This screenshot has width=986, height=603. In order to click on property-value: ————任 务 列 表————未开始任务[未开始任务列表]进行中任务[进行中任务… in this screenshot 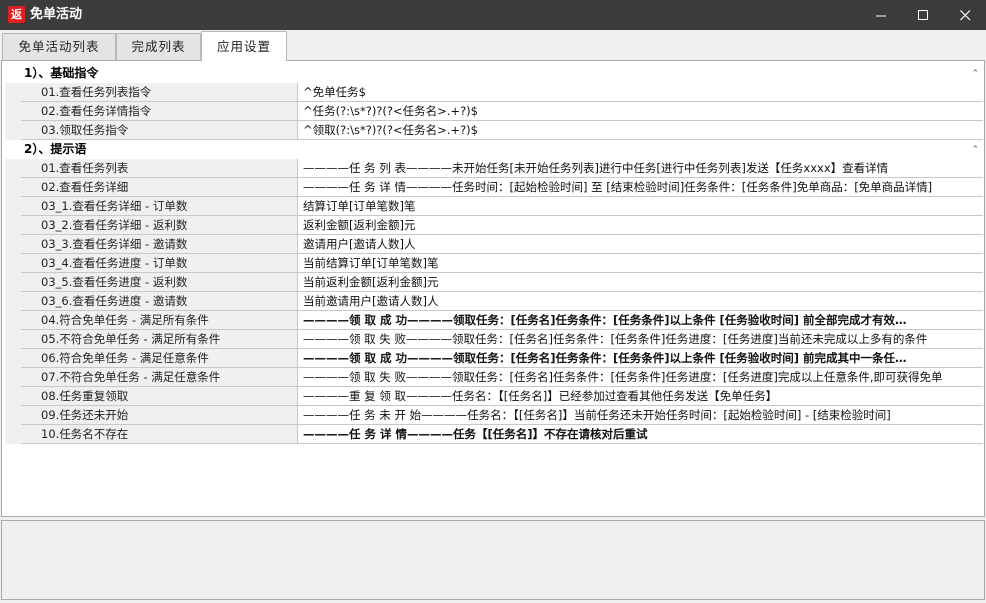, I will do `click(640, 168)`.